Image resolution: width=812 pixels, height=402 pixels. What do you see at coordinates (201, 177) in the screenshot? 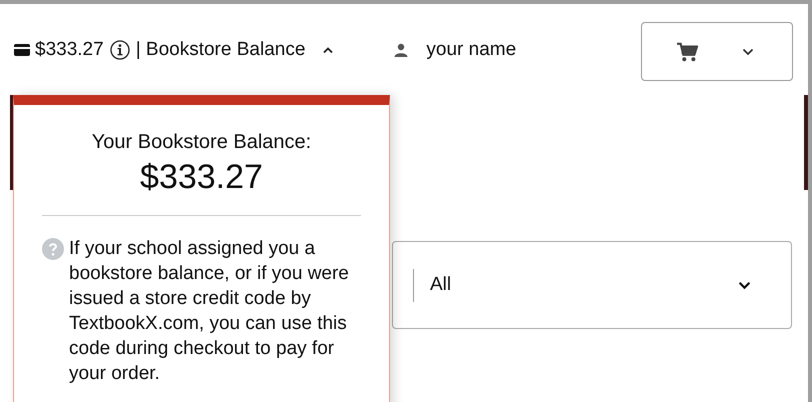
I see `popup-amount: $333.27` at bounding box center [201, 177].